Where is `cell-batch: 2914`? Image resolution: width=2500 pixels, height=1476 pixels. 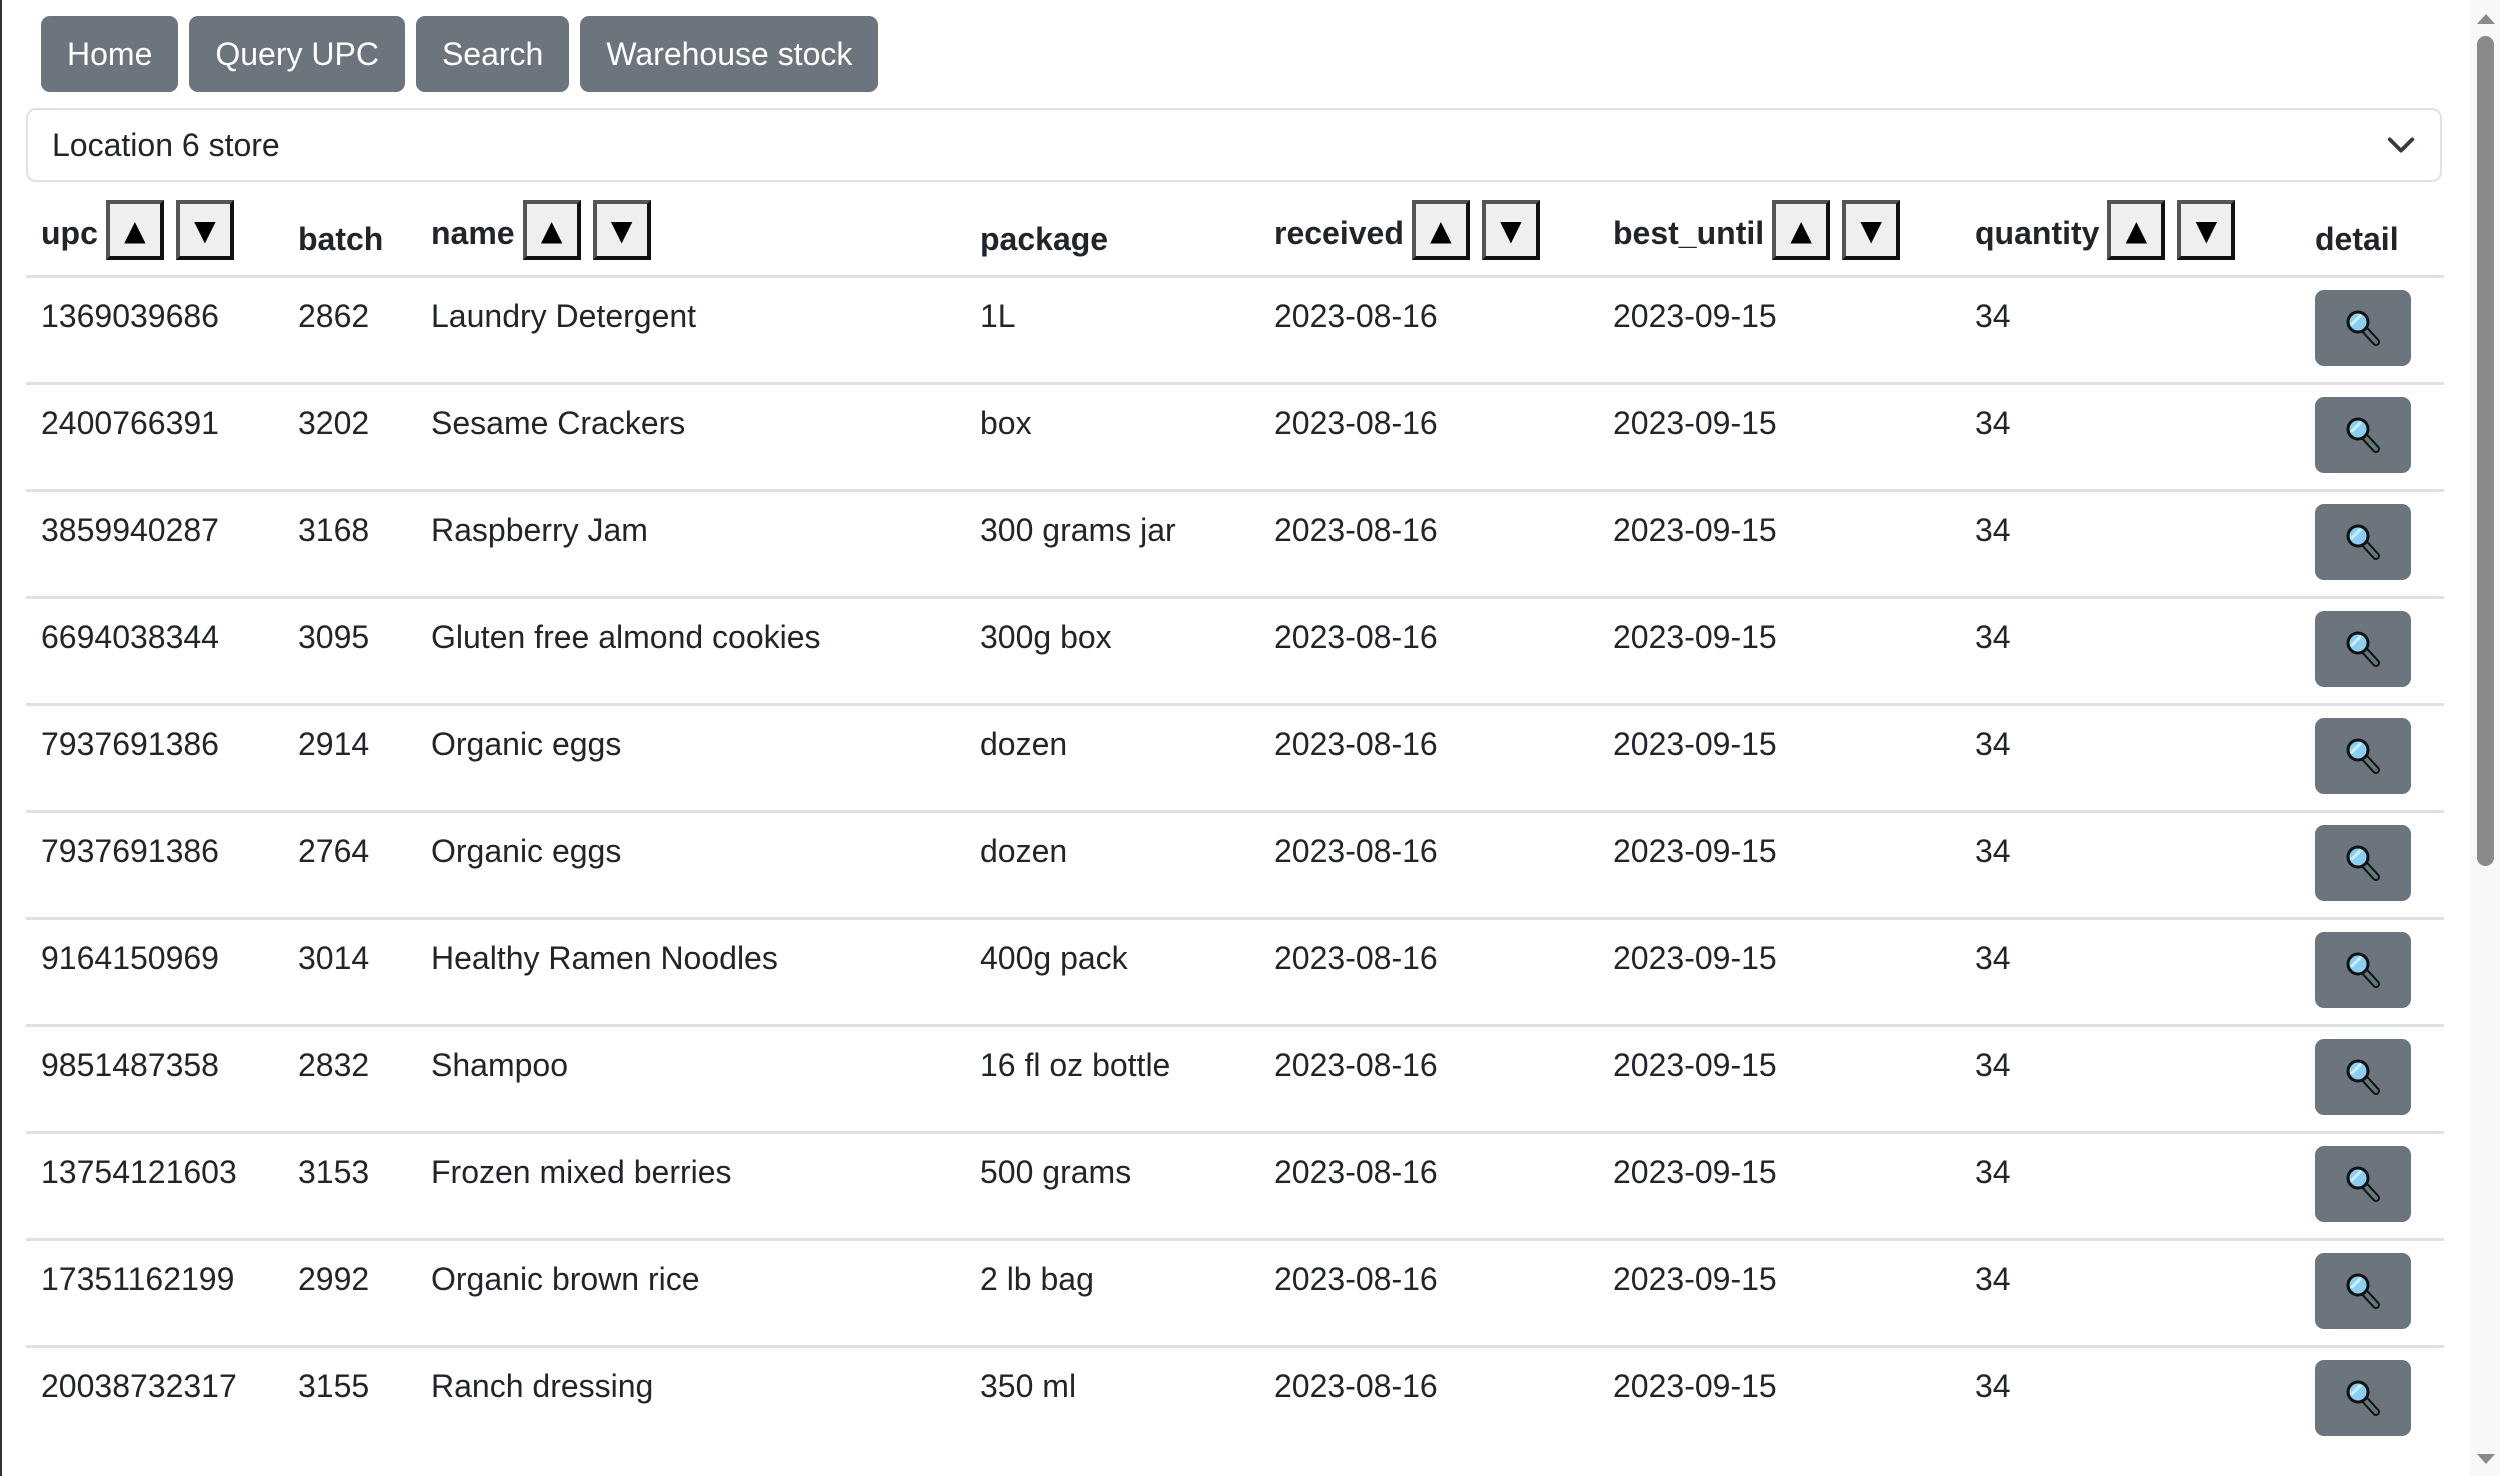 cell-batch: 2914 is located at coordinates (349, 758).